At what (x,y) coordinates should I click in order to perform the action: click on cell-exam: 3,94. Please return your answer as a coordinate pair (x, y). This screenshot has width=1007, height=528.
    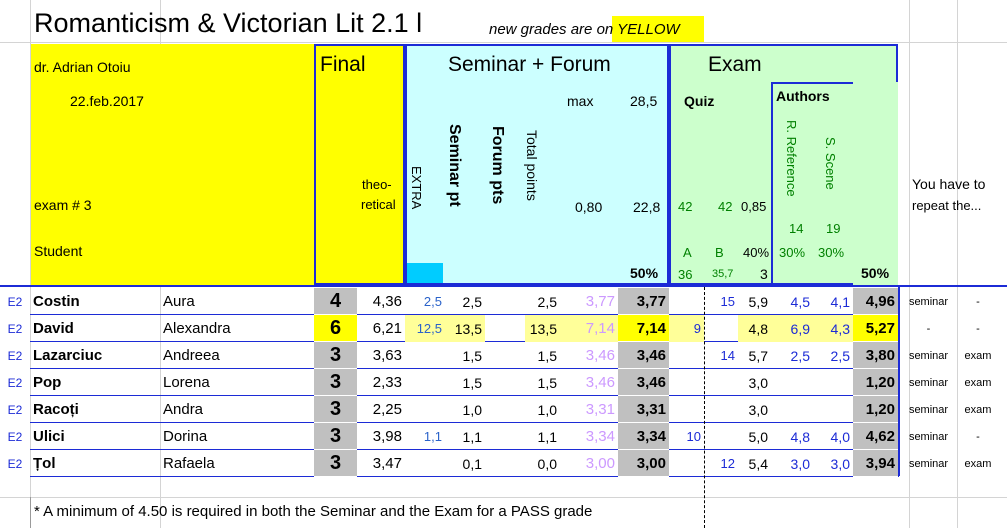
    Looking at the image, I should click on (875, 463).